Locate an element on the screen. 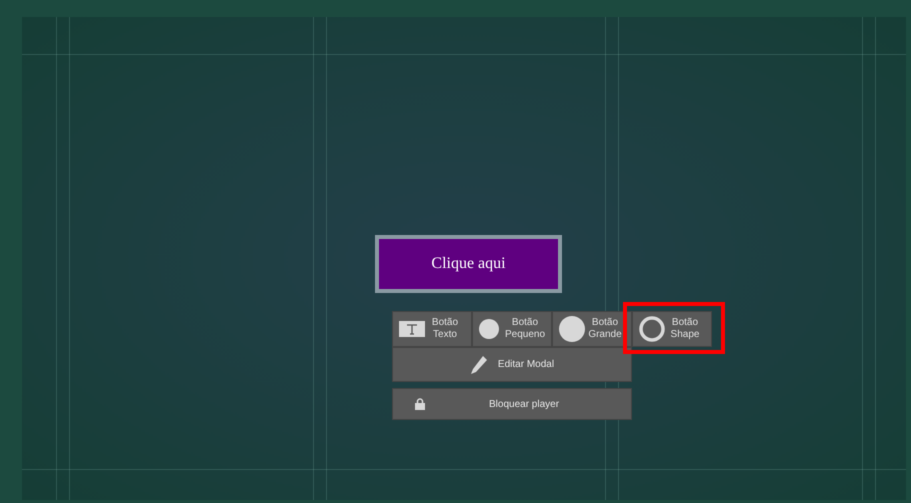 The width and height of the screenshot is (911, 503). edit-modal-button: Editar Modal is located at coordinates (512, 364).